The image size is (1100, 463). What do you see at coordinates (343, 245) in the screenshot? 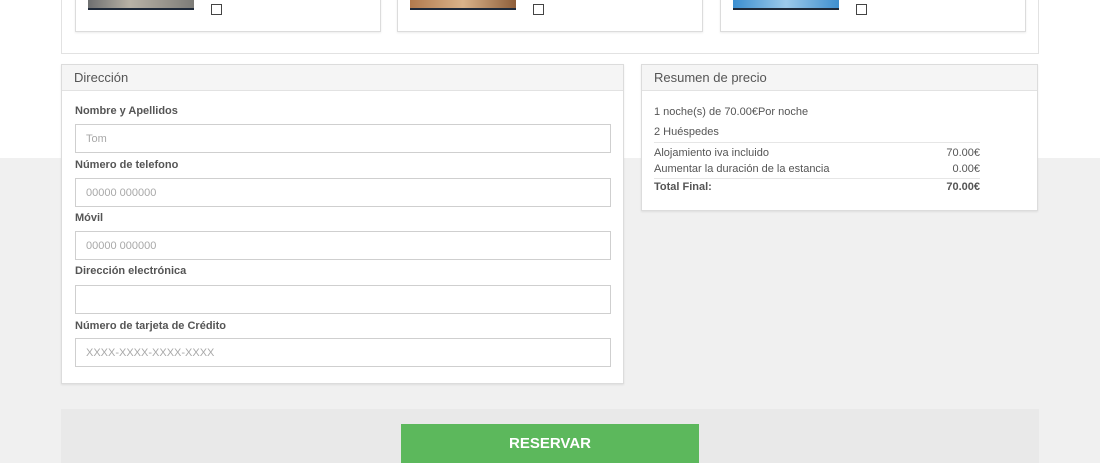
I see `mobile-input` at bounding box center [343, 245].